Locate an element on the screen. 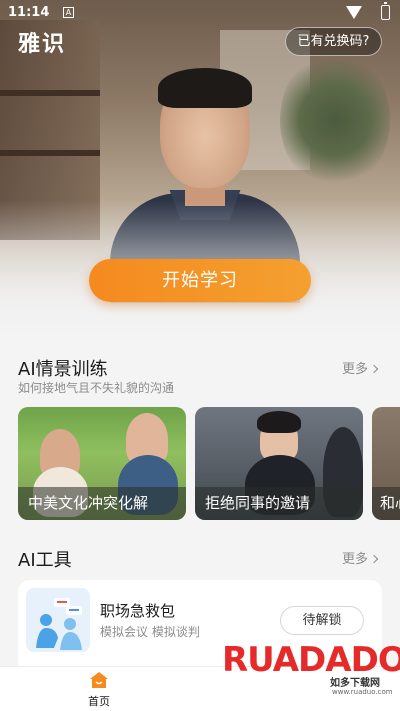 The width and height of the screenshot is (400, 711). unlock-button: 待解锁 is located at coordinates (322, 620).